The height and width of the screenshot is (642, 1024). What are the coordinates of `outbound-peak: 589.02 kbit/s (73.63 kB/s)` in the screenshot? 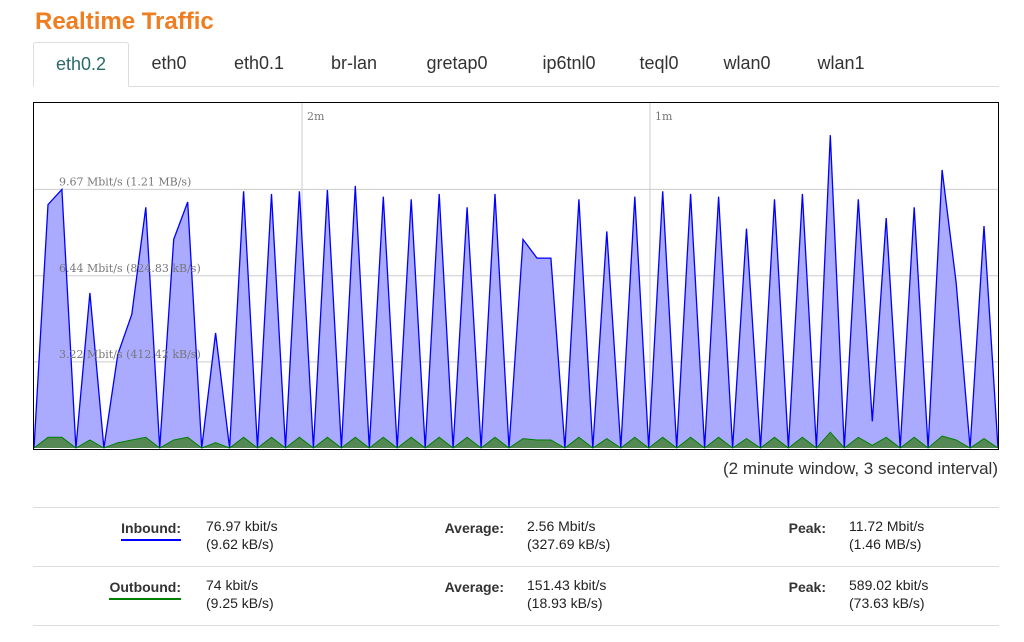 It's located at (888, 594).